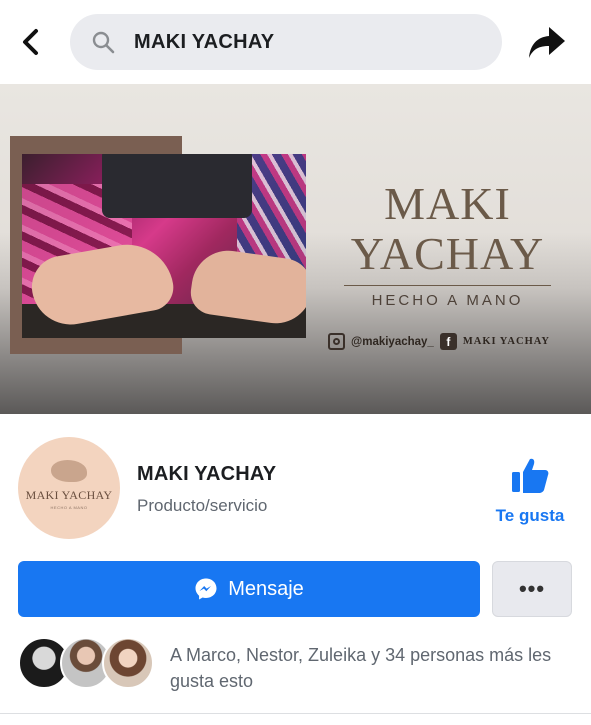 This screenshot has height=725, width=591. What do you see at coordinates (286, 42) in the screenshot?
I see `search-input: MAKI YACHAY` at bounding box center [286, 42].